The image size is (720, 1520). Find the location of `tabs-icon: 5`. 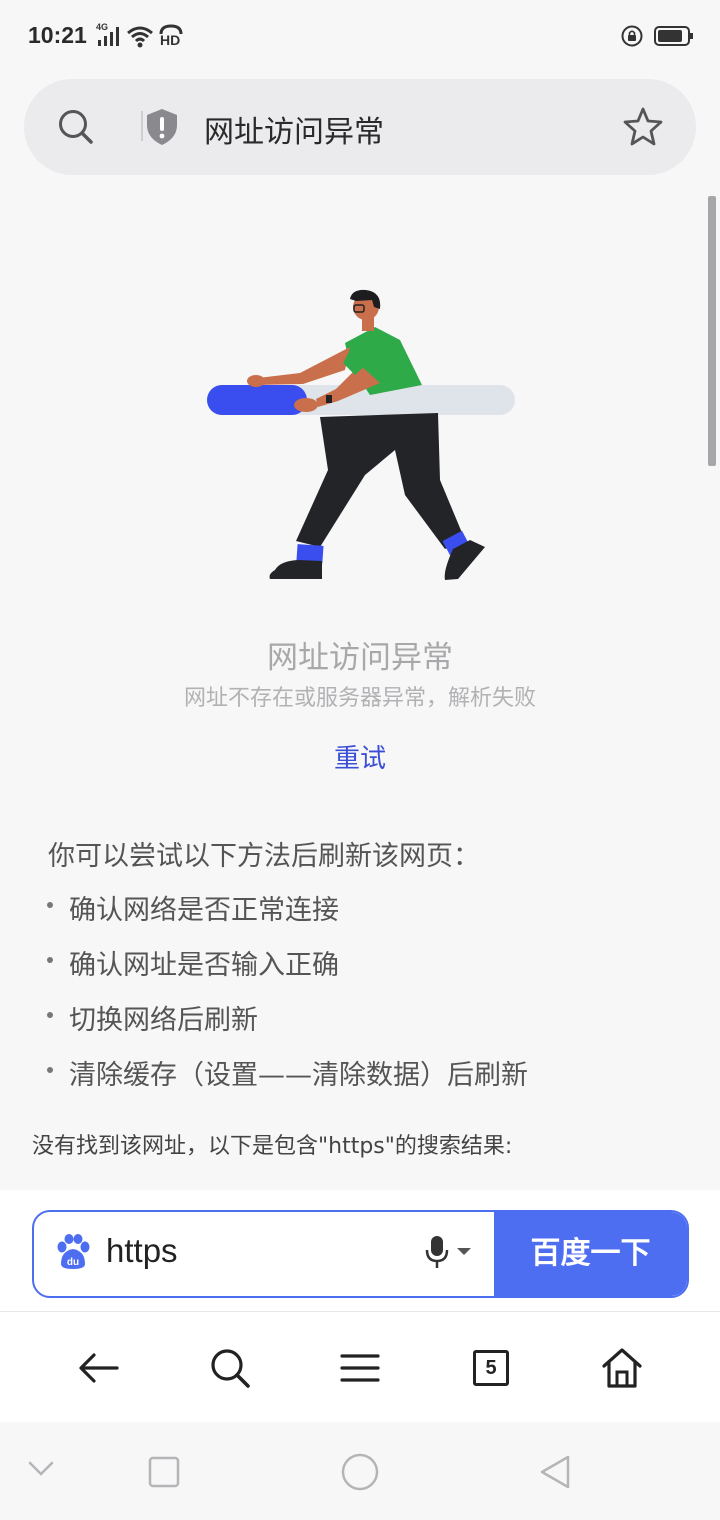

tabs-icon: 5 is located at coordinates (491, 1368).